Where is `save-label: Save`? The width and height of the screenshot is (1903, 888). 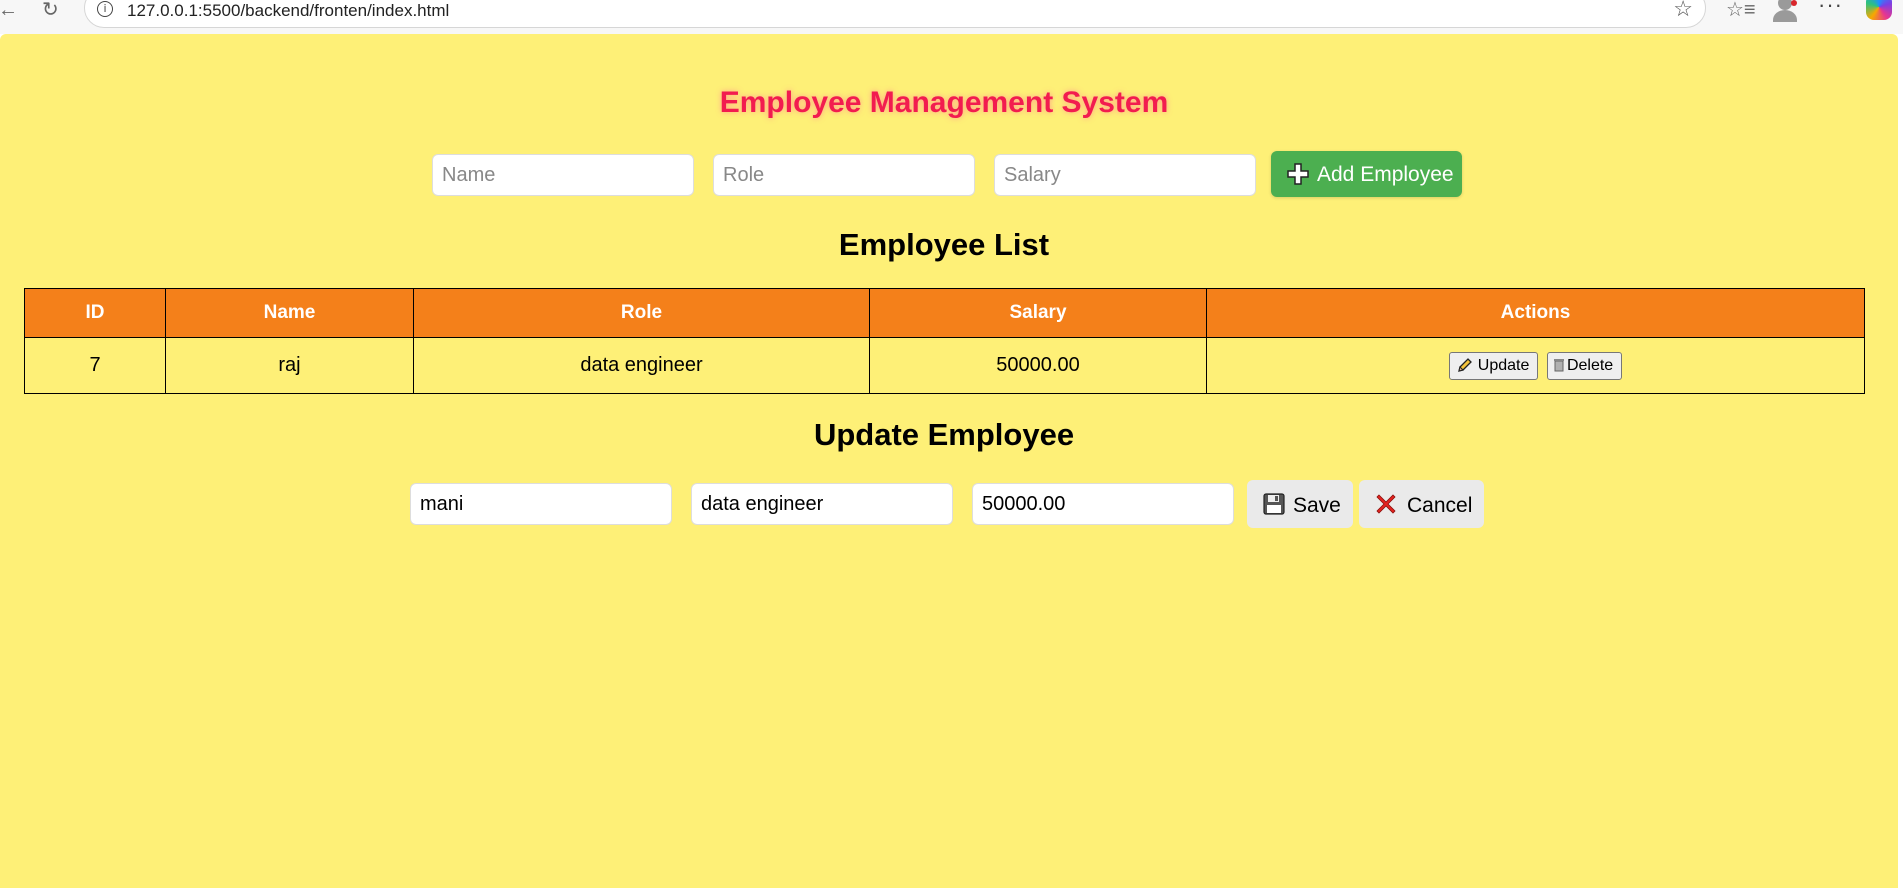 save-label: Save is located at coordinates (1317, 505).